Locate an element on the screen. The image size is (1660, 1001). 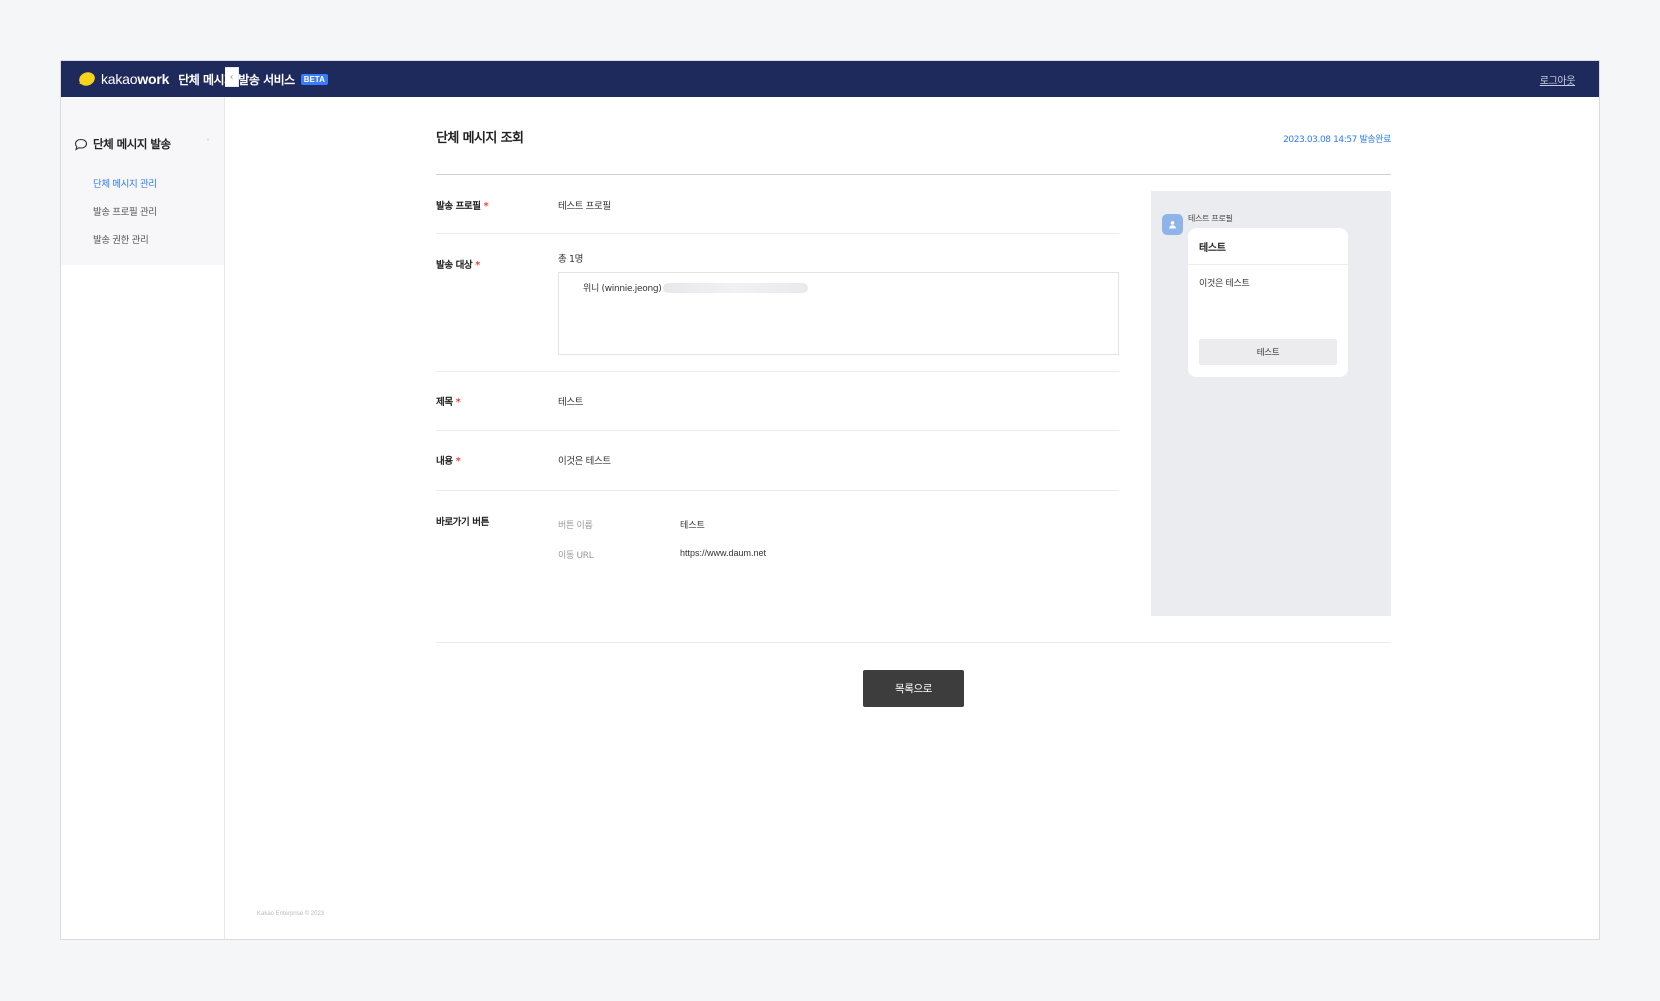
sidebar-item-permission-management: 발송 권한 관리 is located at coordinates (158, 246).